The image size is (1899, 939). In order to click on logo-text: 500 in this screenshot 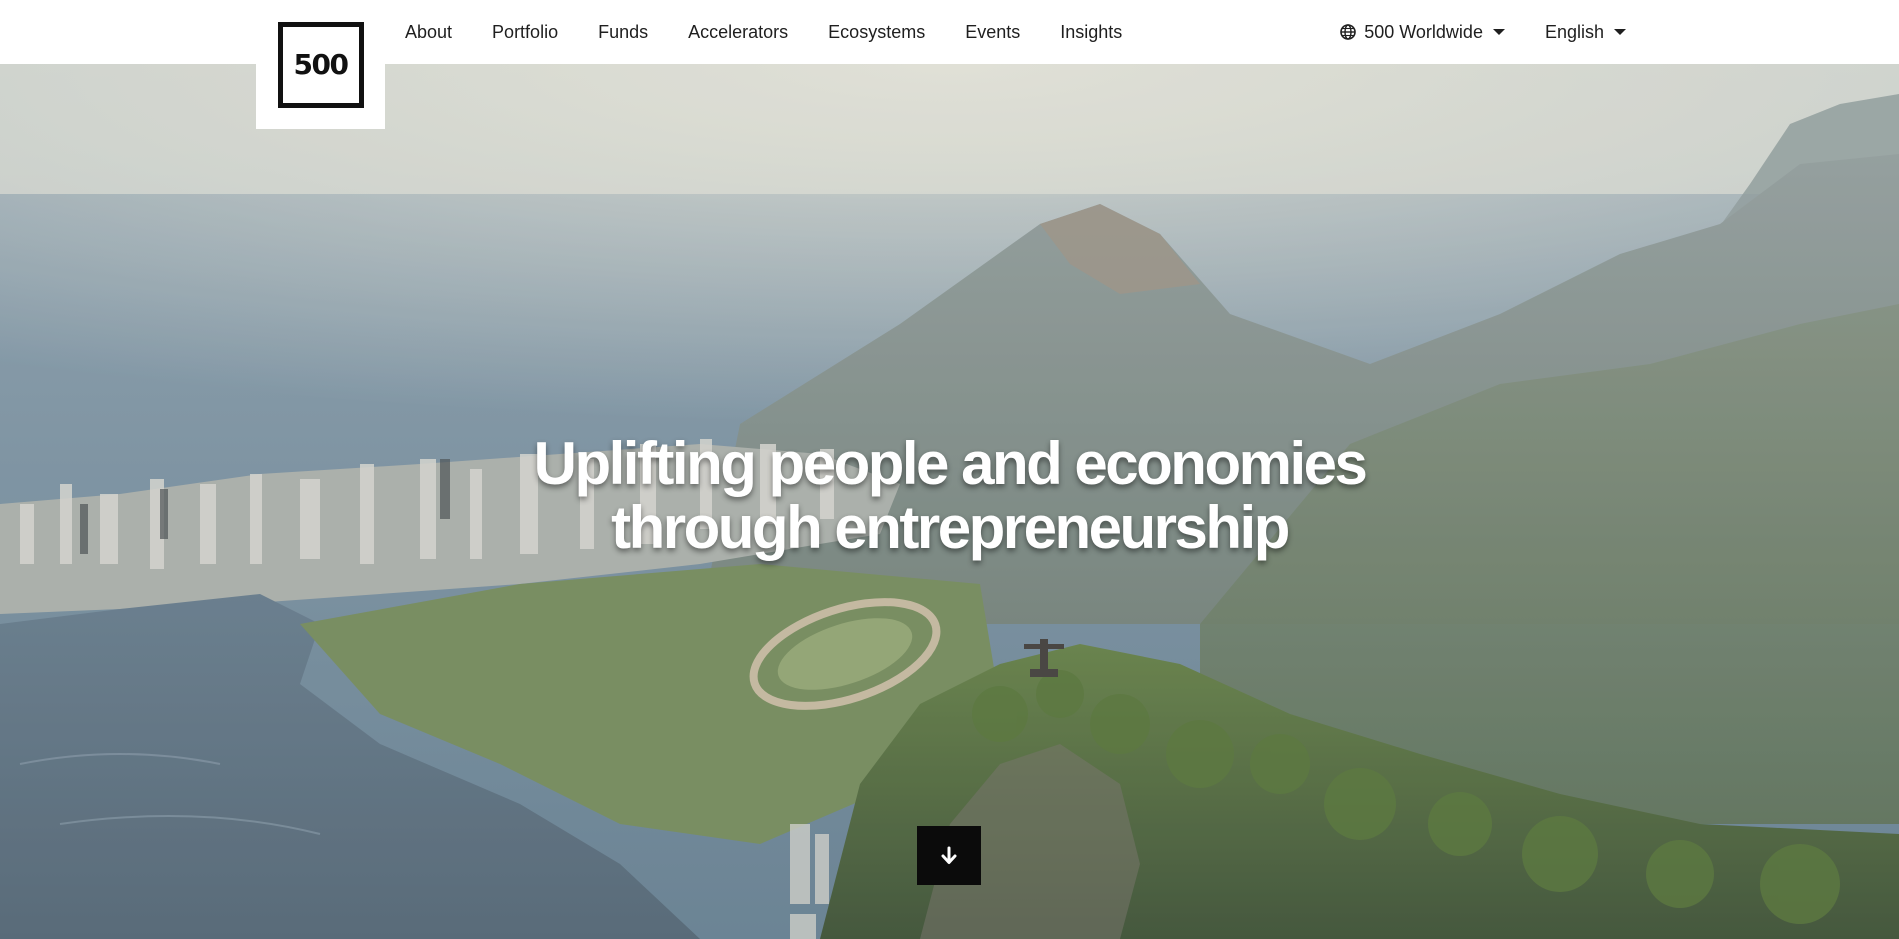, I will do `click(321, 64)`.